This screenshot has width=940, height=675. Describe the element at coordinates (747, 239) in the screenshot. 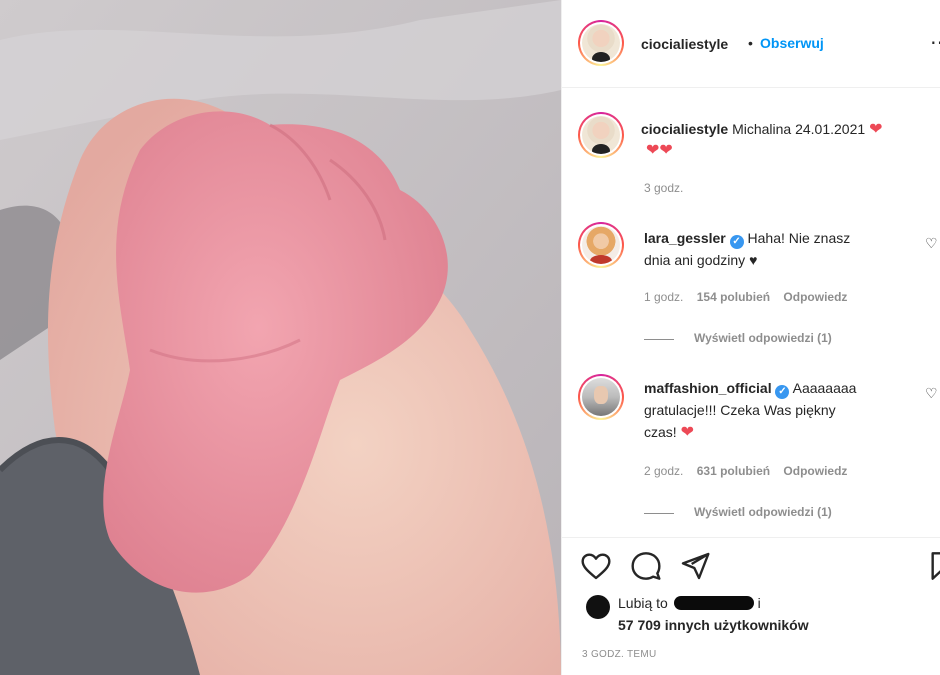

I see `comment-text: lara_gessler ✓ Haha! Nie znasz` at that location.